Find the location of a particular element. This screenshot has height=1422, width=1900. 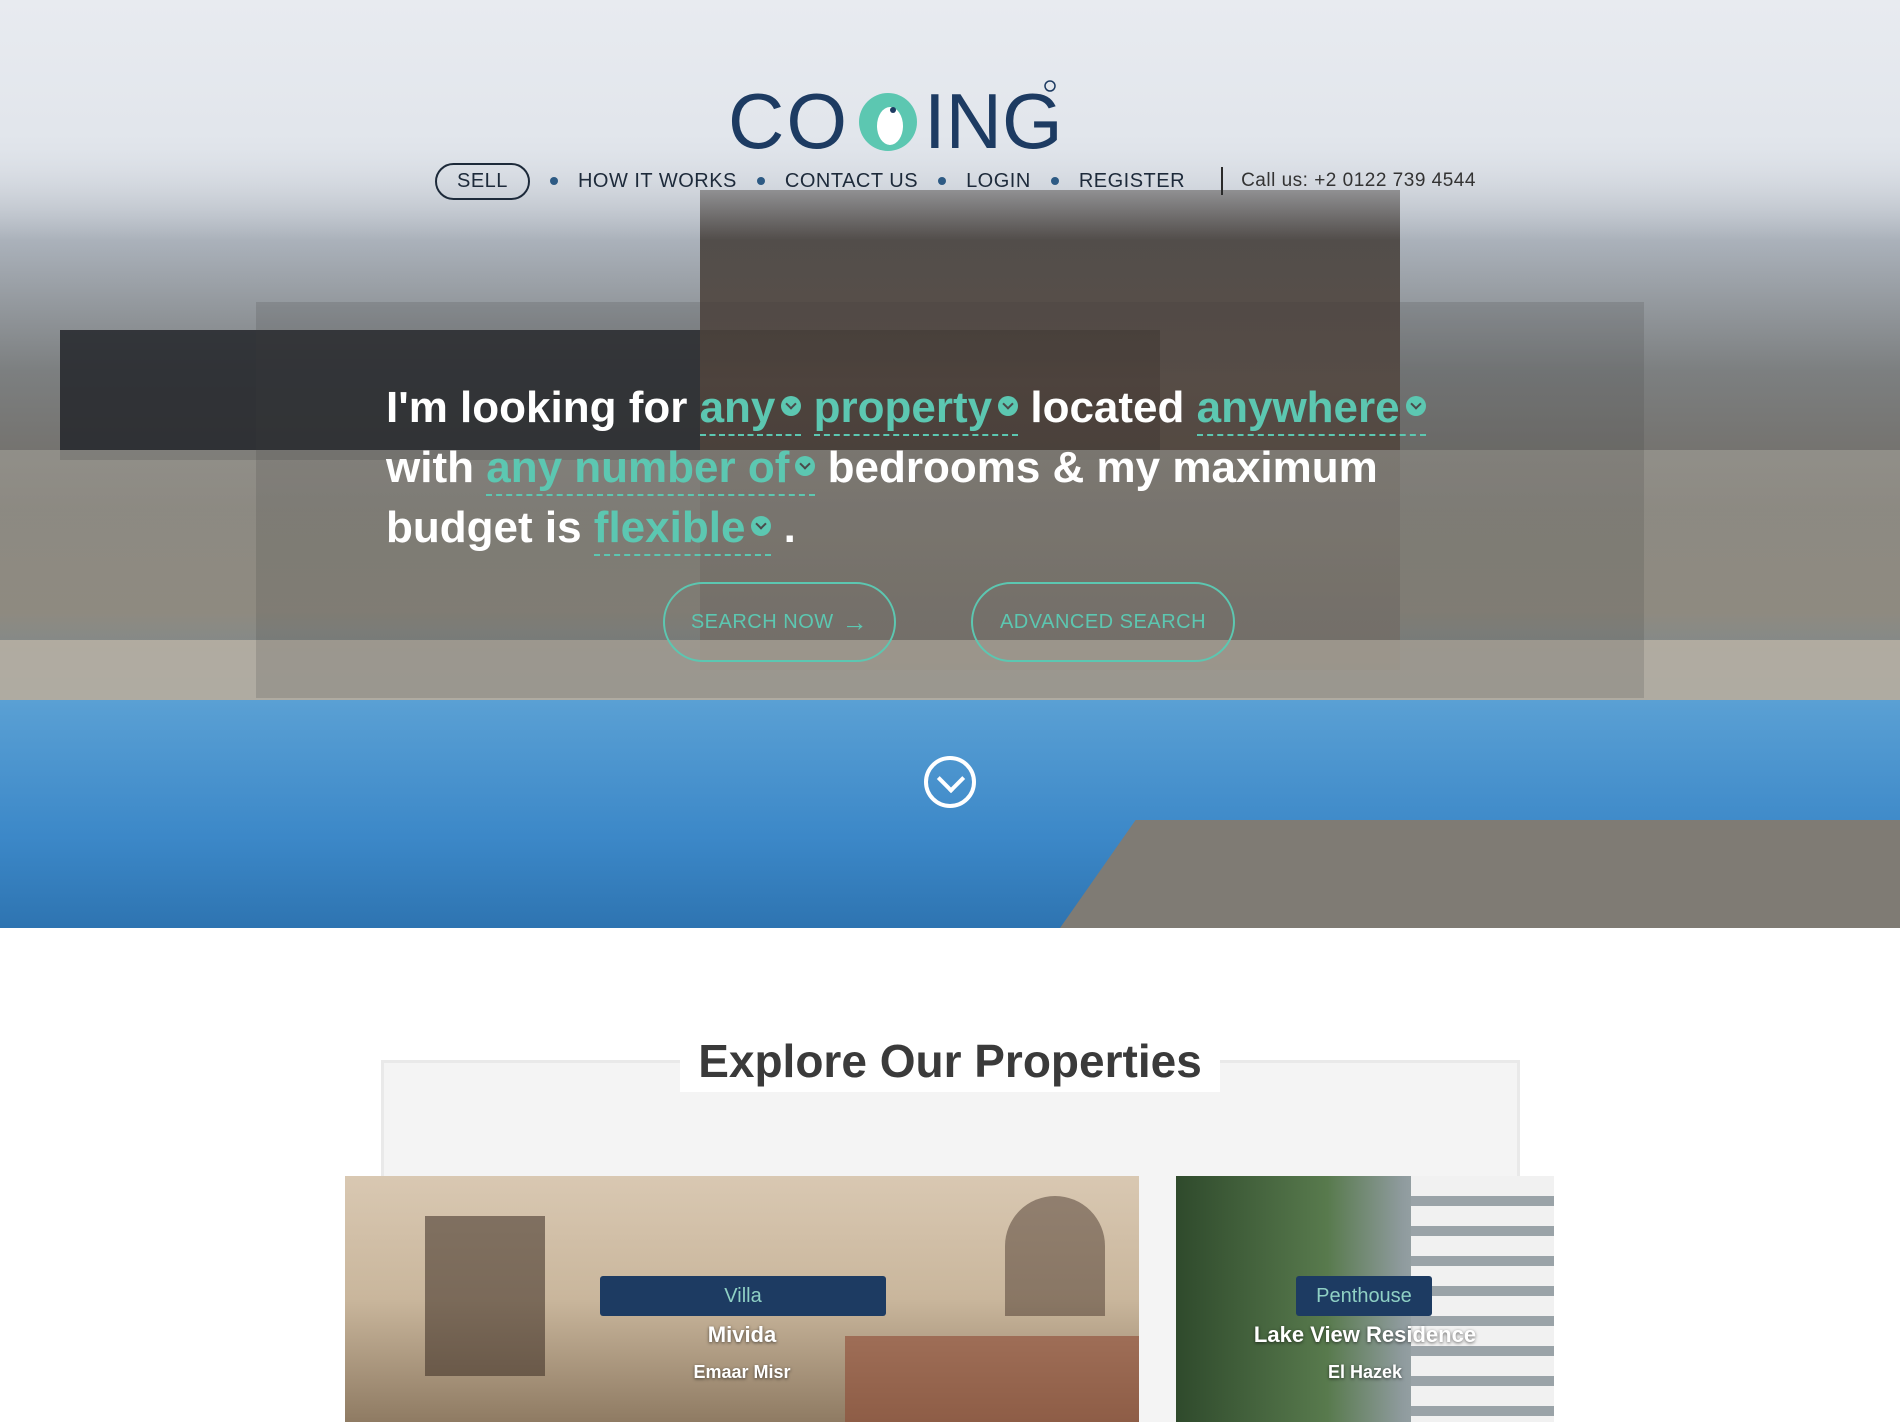

property-type-badge: Penthouse is located at coordinates (1364, 1296).